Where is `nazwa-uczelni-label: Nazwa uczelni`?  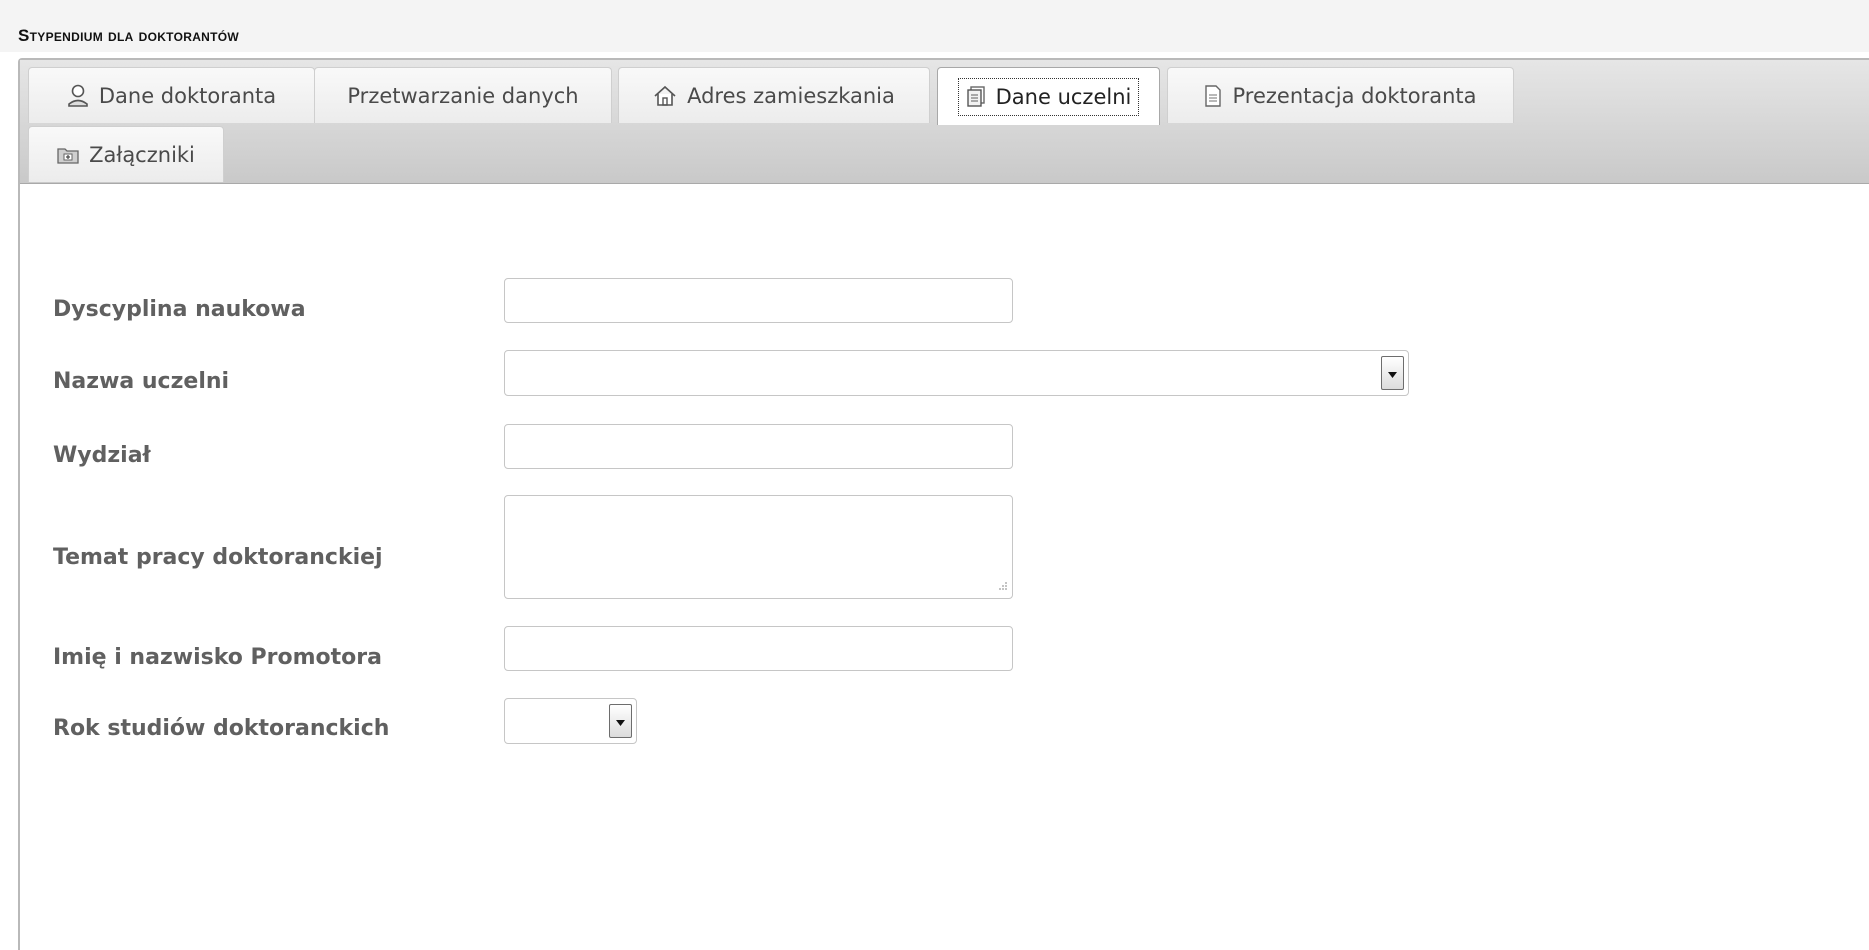
nazwa-uczelni-label: Nazwa uczelni is located at coordinates (141, 381).